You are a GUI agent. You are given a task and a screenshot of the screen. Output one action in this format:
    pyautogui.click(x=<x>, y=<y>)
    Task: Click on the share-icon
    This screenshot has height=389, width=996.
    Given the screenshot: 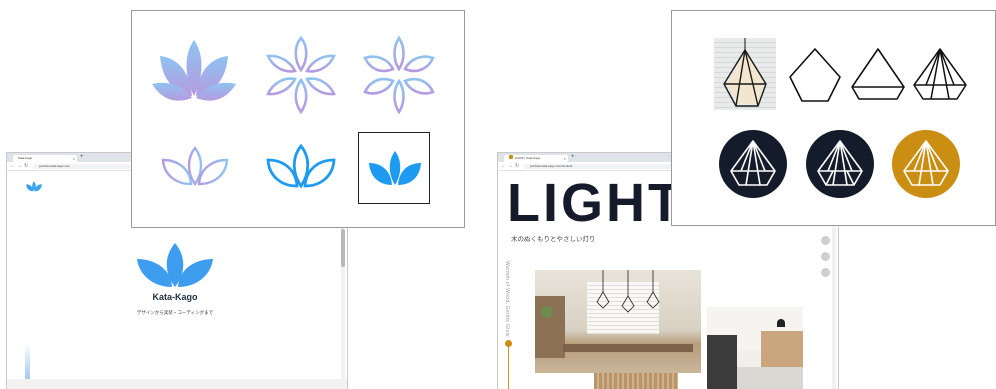 What is the action you would take?
    pyautogui.click(x=825, y=240)
    